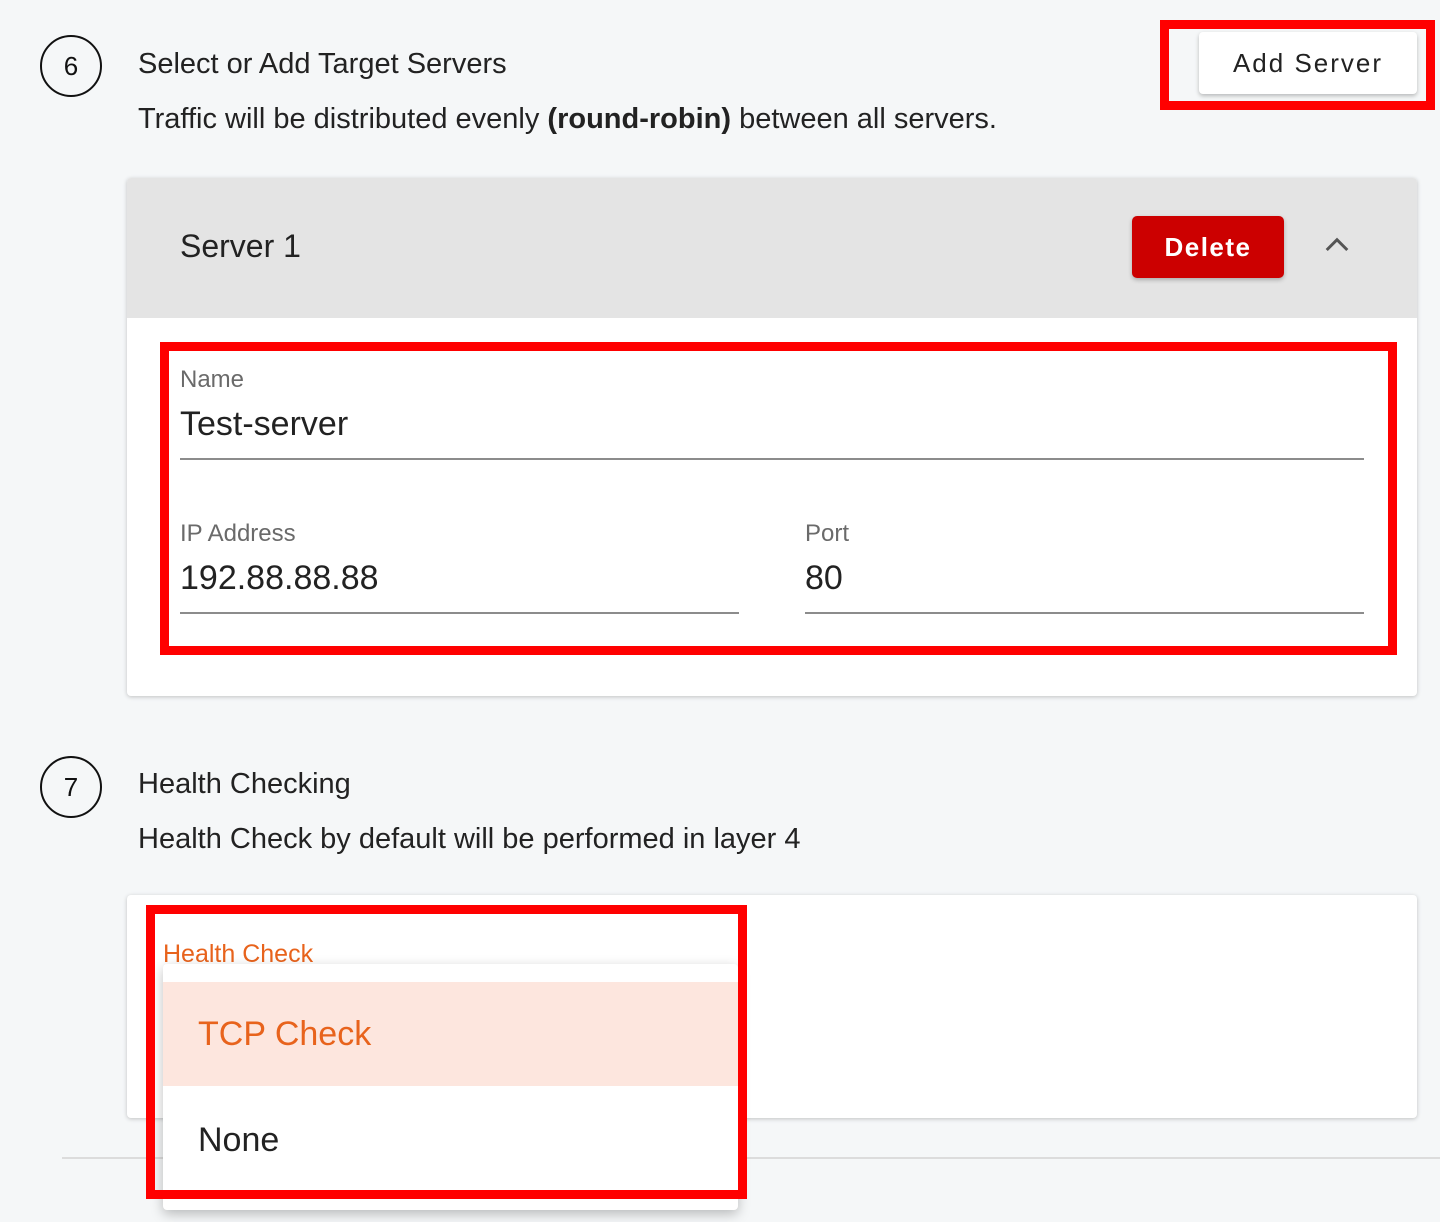  What do you see at coordinates (772, 459) in the screenshot?
I see `name-field-underline` at bounding box center [772, 459].